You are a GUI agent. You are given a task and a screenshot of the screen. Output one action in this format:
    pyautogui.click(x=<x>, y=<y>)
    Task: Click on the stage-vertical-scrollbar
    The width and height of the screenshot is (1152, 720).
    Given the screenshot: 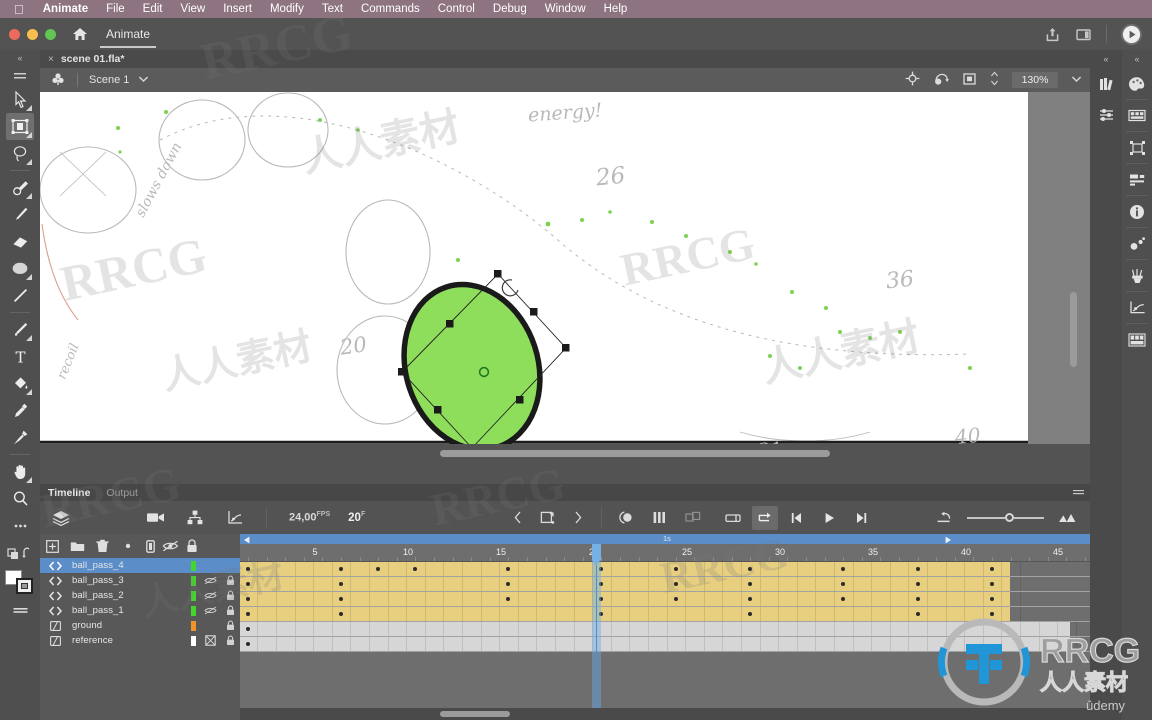 What is the action you would take?
    pyautogui.click(x=1073, y=329)
    